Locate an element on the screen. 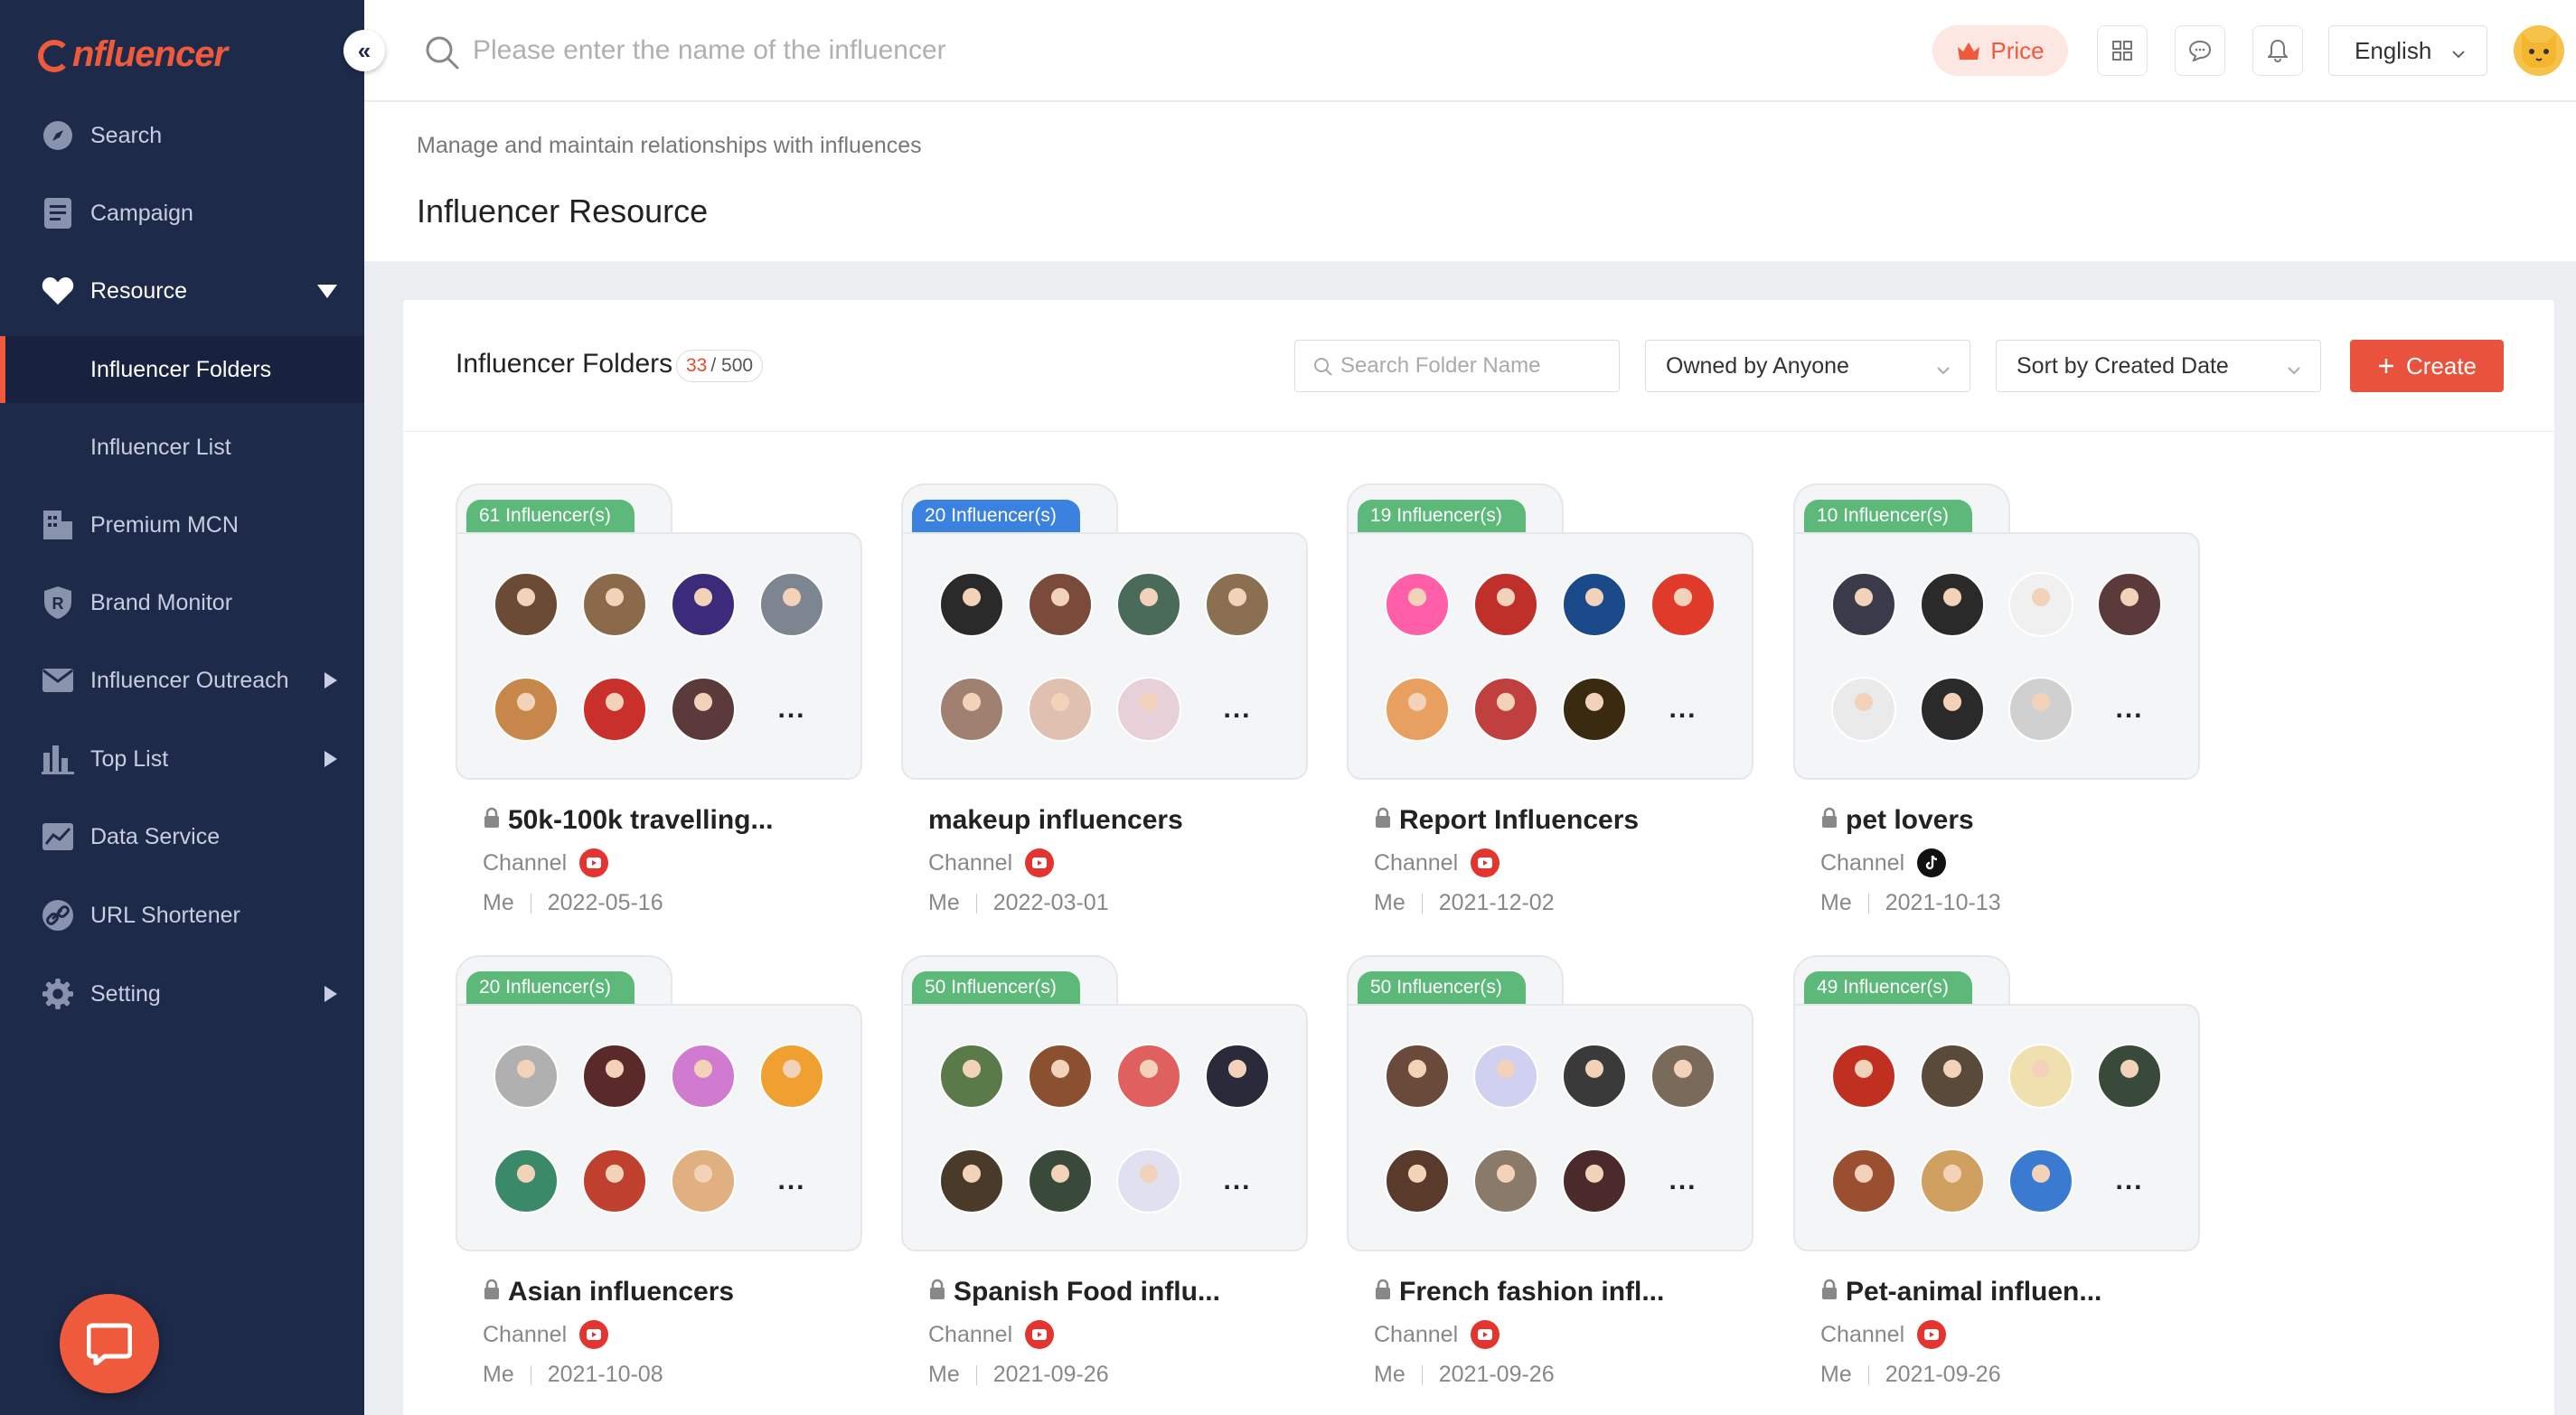 The height and width of the screenshot is (1415, 2576). folder-name: makeup influencers is located at coordinates (1055, 820).